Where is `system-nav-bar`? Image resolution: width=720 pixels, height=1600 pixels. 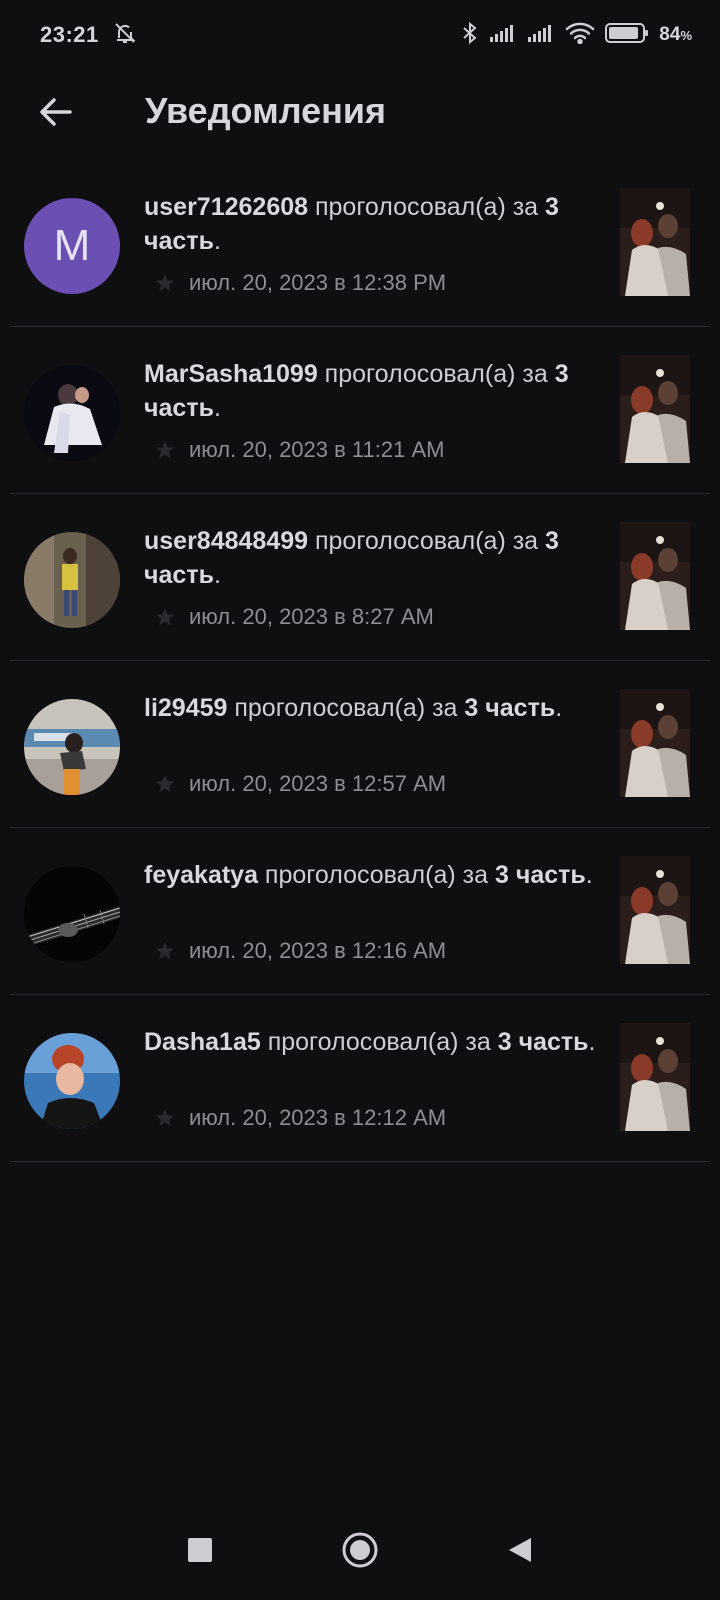 system-nav-bar is located at coordinates (360, 1550).